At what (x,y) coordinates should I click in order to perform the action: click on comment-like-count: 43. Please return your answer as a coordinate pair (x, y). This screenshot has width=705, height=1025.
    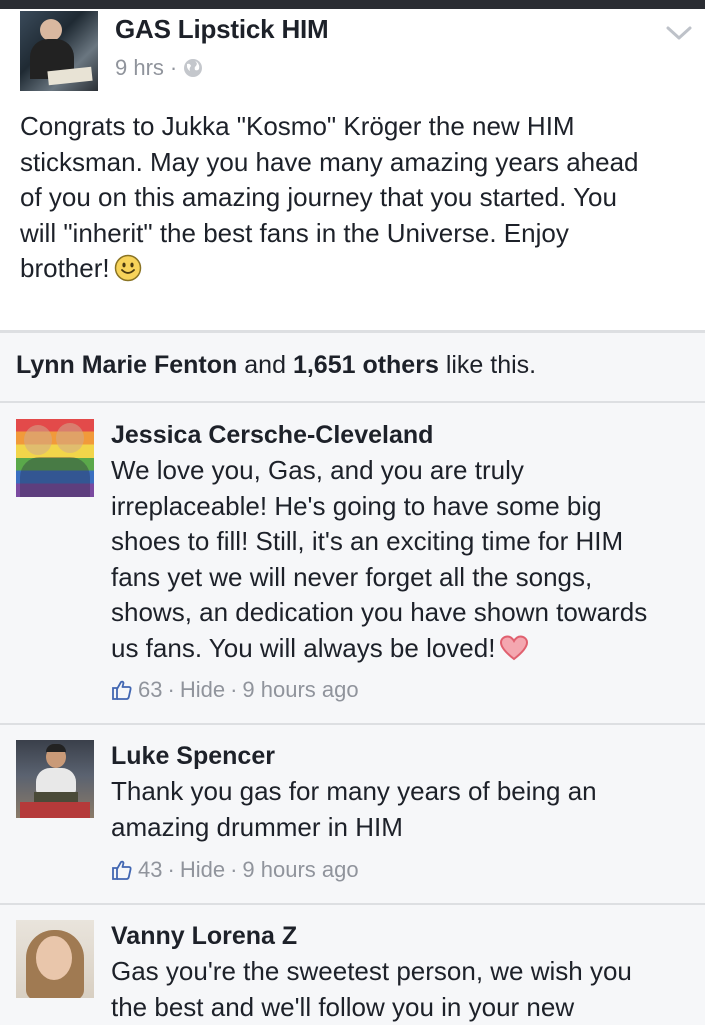
    Looking at the image, I should click on (150, 870).